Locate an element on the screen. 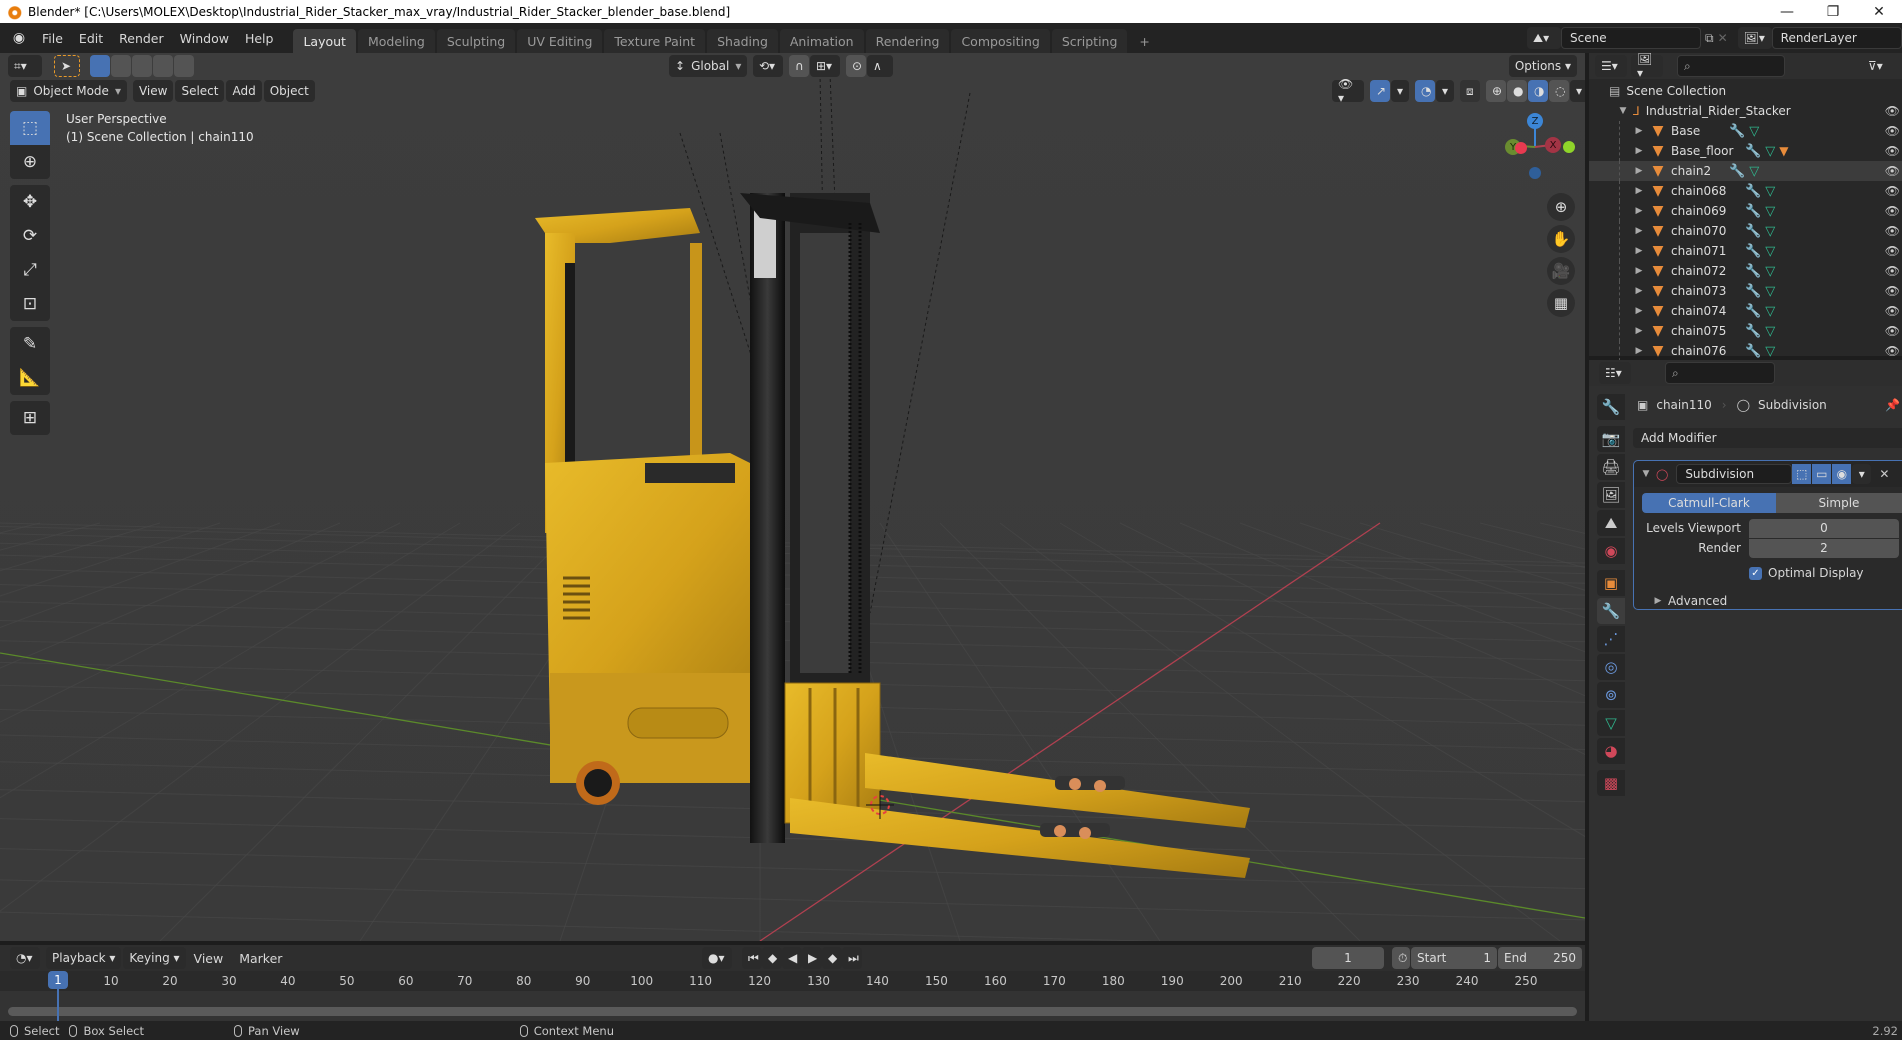  gizmo-z-axis: Z is located at coordinates (1535, 121).